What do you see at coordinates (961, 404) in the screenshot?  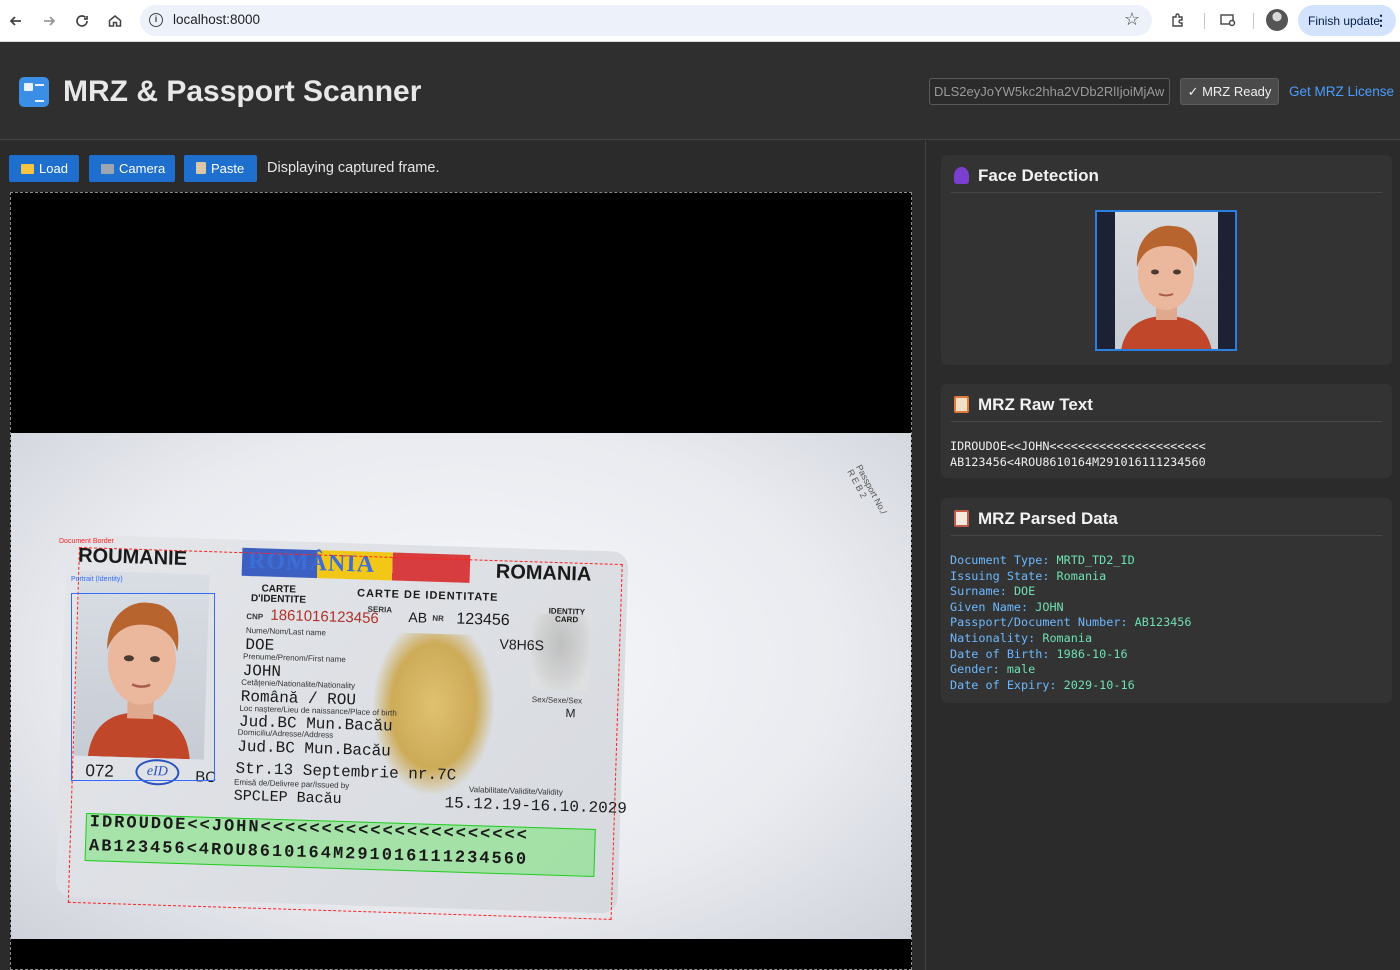 I see `memo-icon` at bounding box center [961, 404].